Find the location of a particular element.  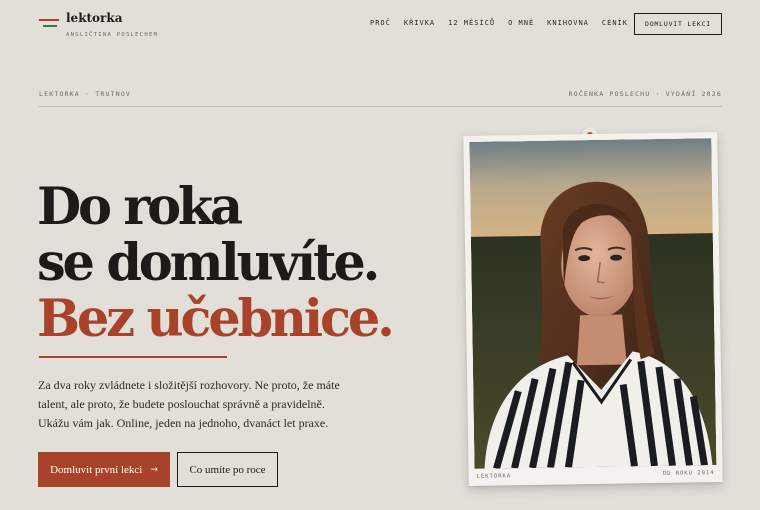

brand-logo: lektorka ANGLIČTINA POSLECHEM is located at coordinates (98, 24).